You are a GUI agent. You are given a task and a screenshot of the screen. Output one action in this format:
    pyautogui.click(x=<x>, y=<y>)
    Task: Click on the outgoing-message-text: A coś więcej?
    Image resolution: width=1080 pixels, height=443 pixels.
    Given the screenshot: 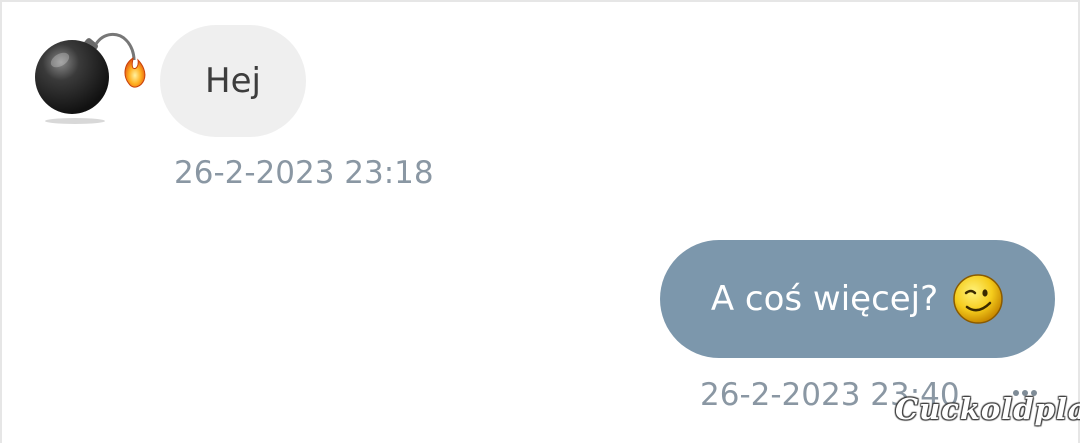 What is the action you would take?
    pyautogui.click(x=824, y=299)
    